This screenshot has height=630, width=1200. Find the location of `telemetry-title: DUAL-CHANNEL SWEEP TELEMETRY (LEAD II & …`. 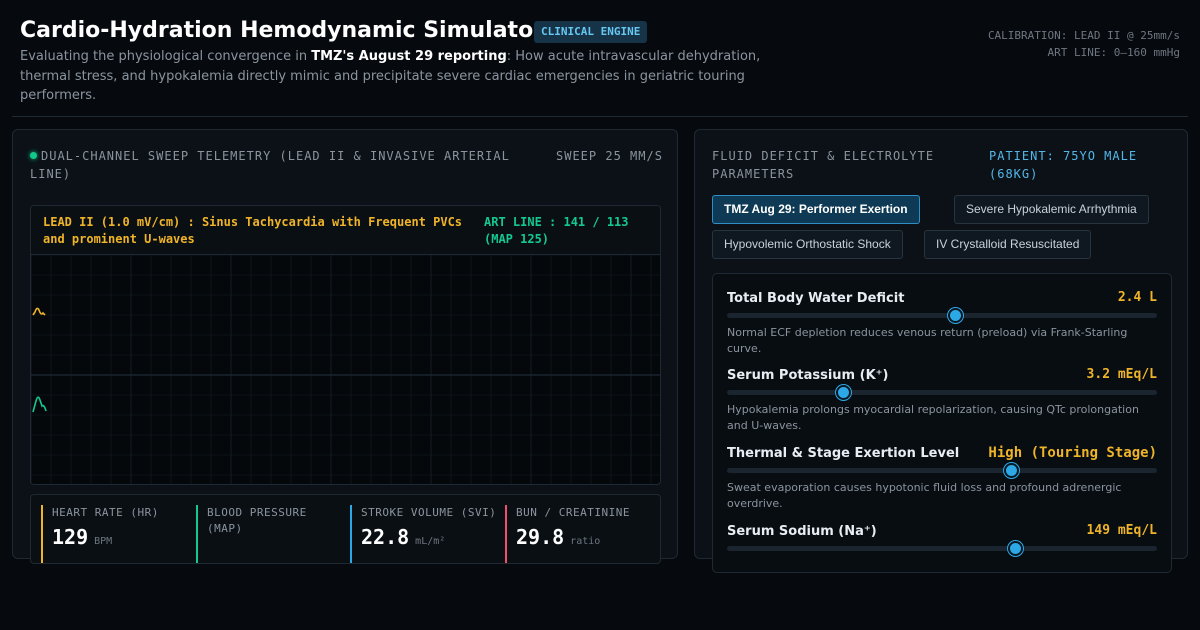

telemetry-title: DUAL-CHANNEL SWEEP TELEMETRY (LEAD II & … is located at coordinates (270, 165).